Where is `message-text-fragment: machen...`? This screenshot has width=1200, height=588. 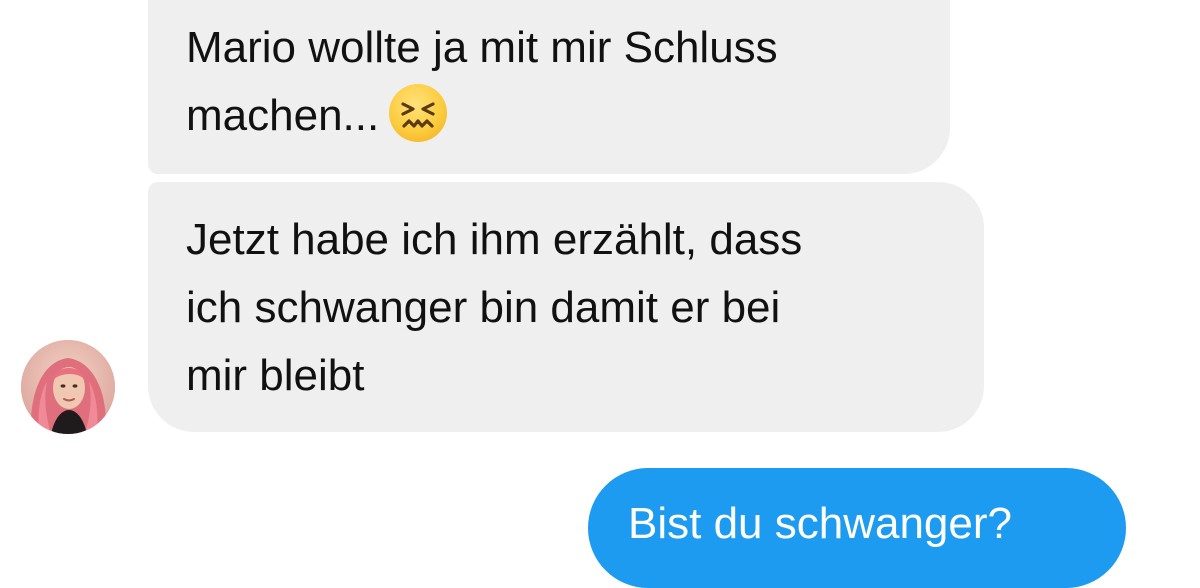
message-text-fragment: machen... is located at coordinates (283, 115).